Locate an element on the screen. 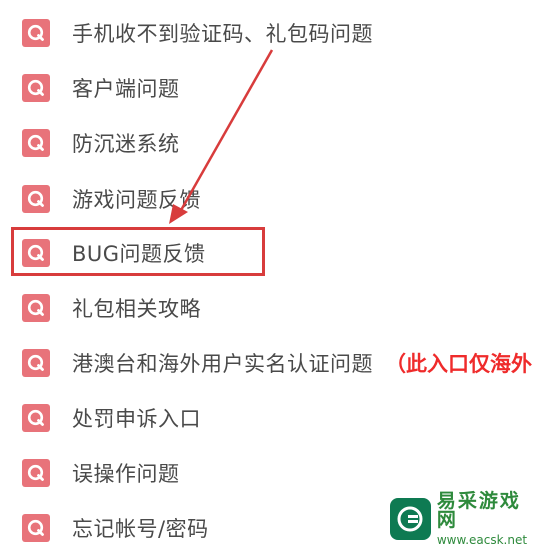  faq-item-client: 客户端问题 is located at coordinates (101, 88).